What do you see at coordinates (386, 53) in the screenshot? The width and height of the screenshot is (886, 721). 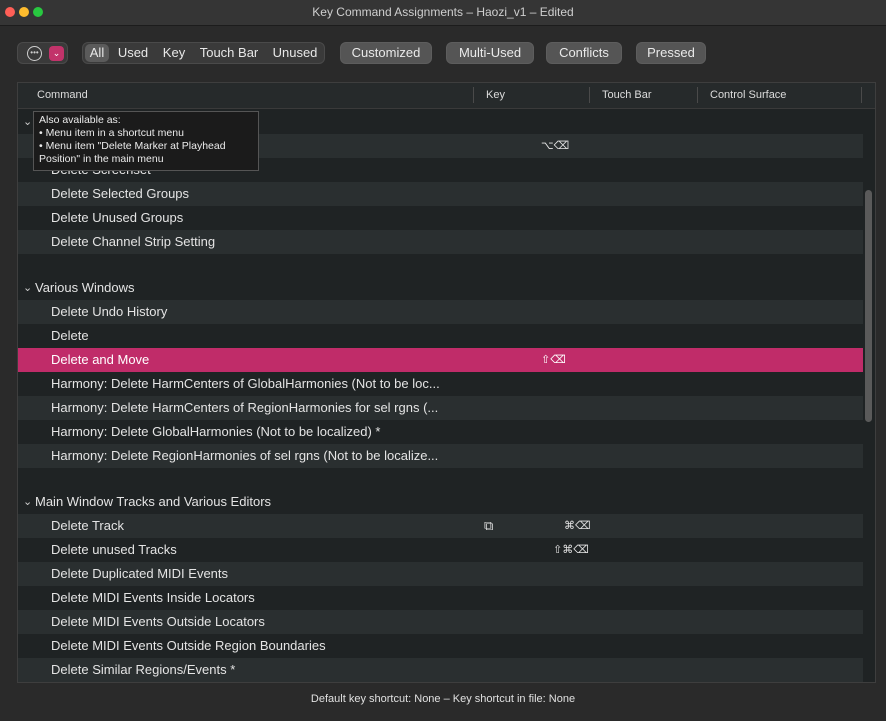 I see `customized-button: Customized` at bounding box center [386, 53].